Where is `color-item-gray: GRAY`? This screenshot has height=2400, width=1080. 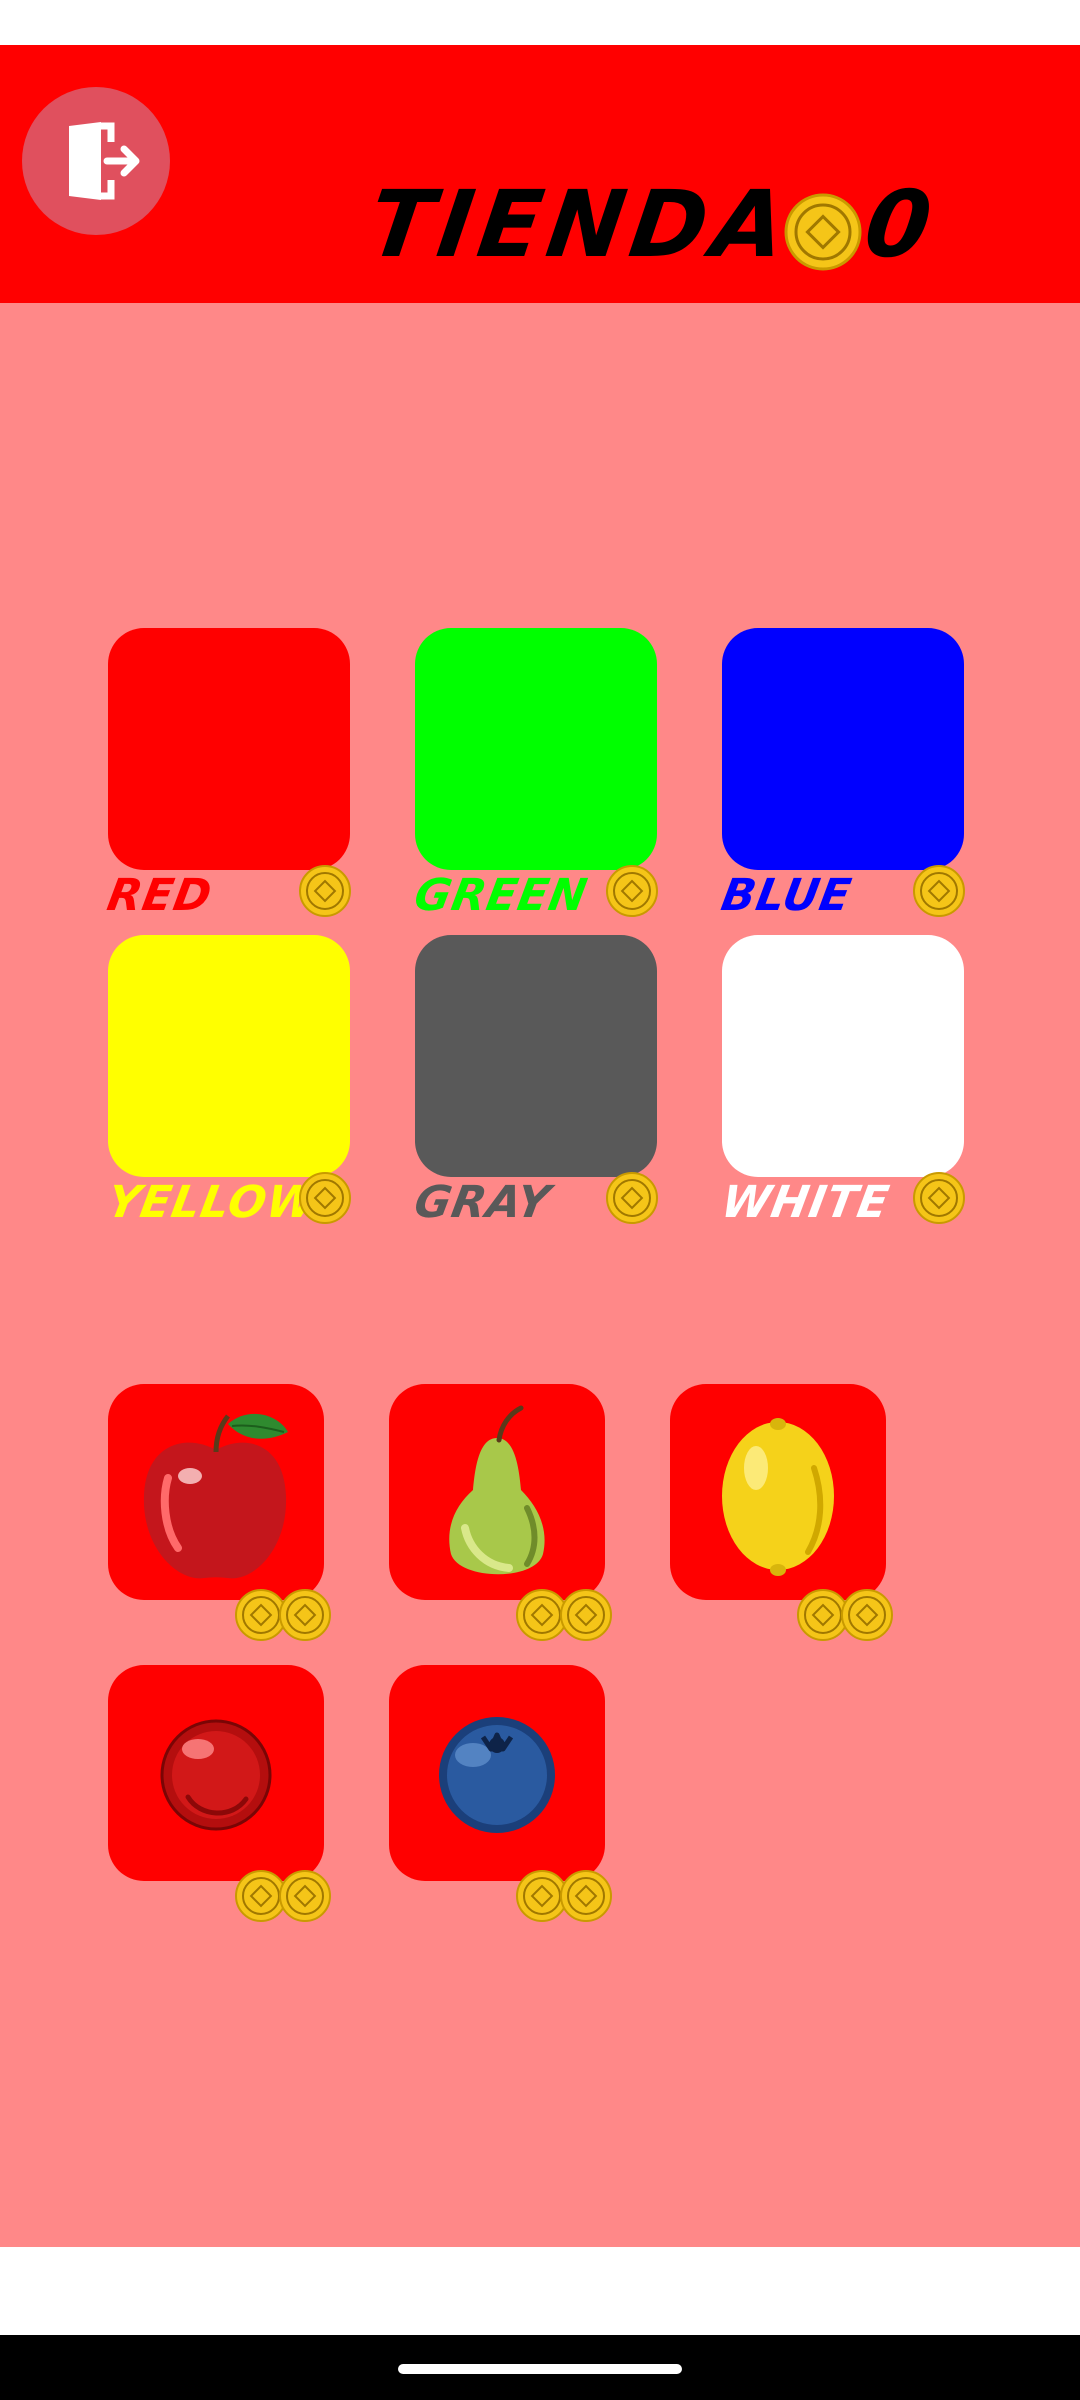
color-item-gray: GRAY is located at coordinates (543, 1081).